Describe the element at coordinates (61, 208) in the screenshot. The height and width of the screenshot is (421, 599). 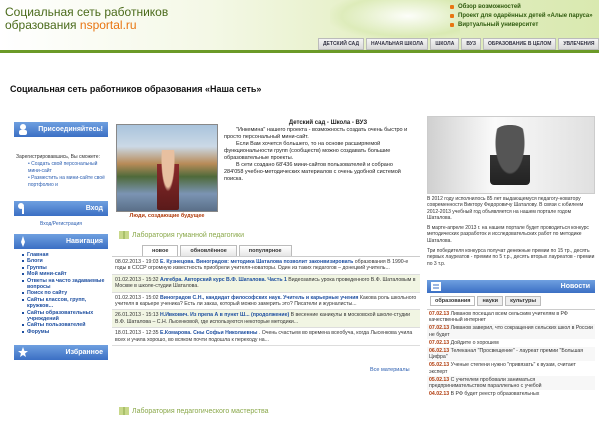
I see `login-header: Вход` at that location.